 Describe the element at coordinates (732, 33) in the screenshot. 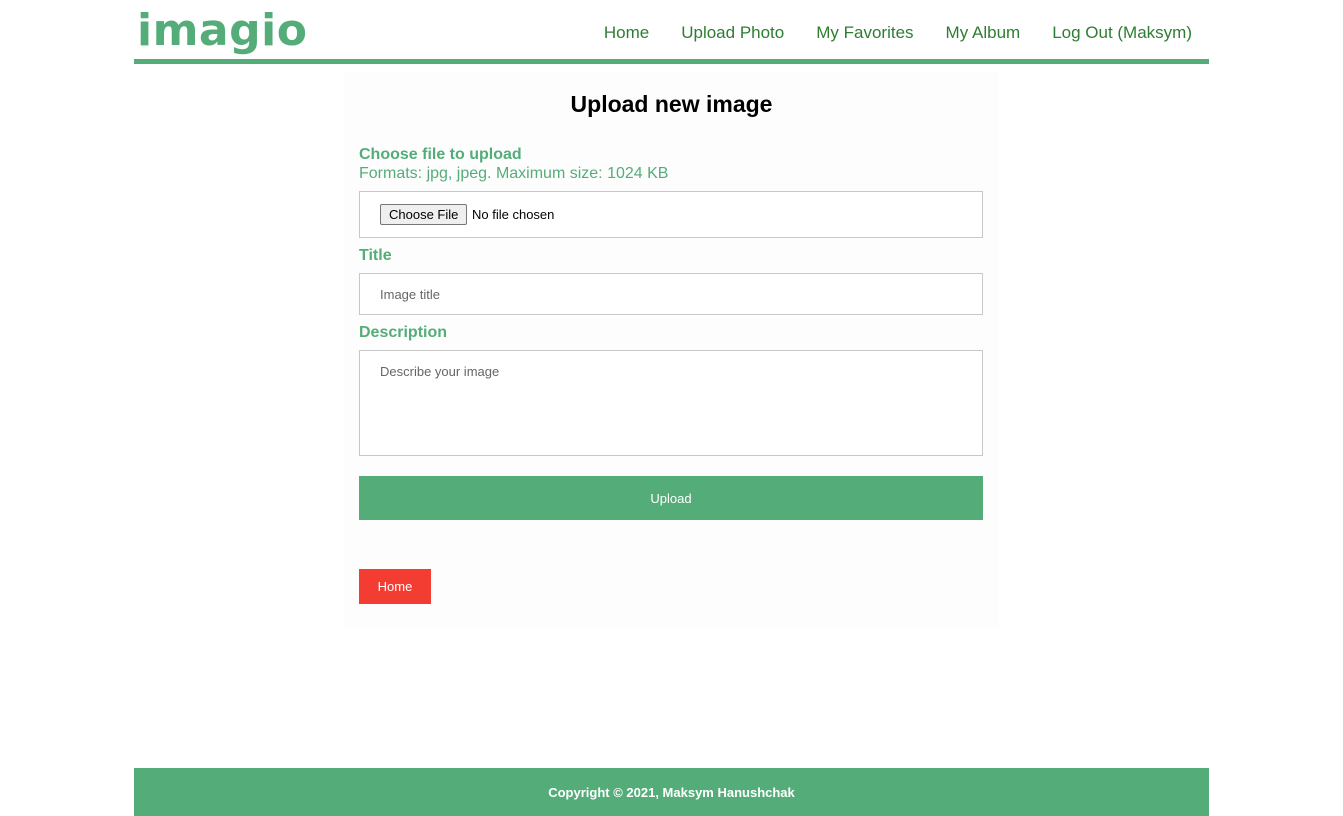

I see `nav-upload-photo: Upload Photo` at that location.